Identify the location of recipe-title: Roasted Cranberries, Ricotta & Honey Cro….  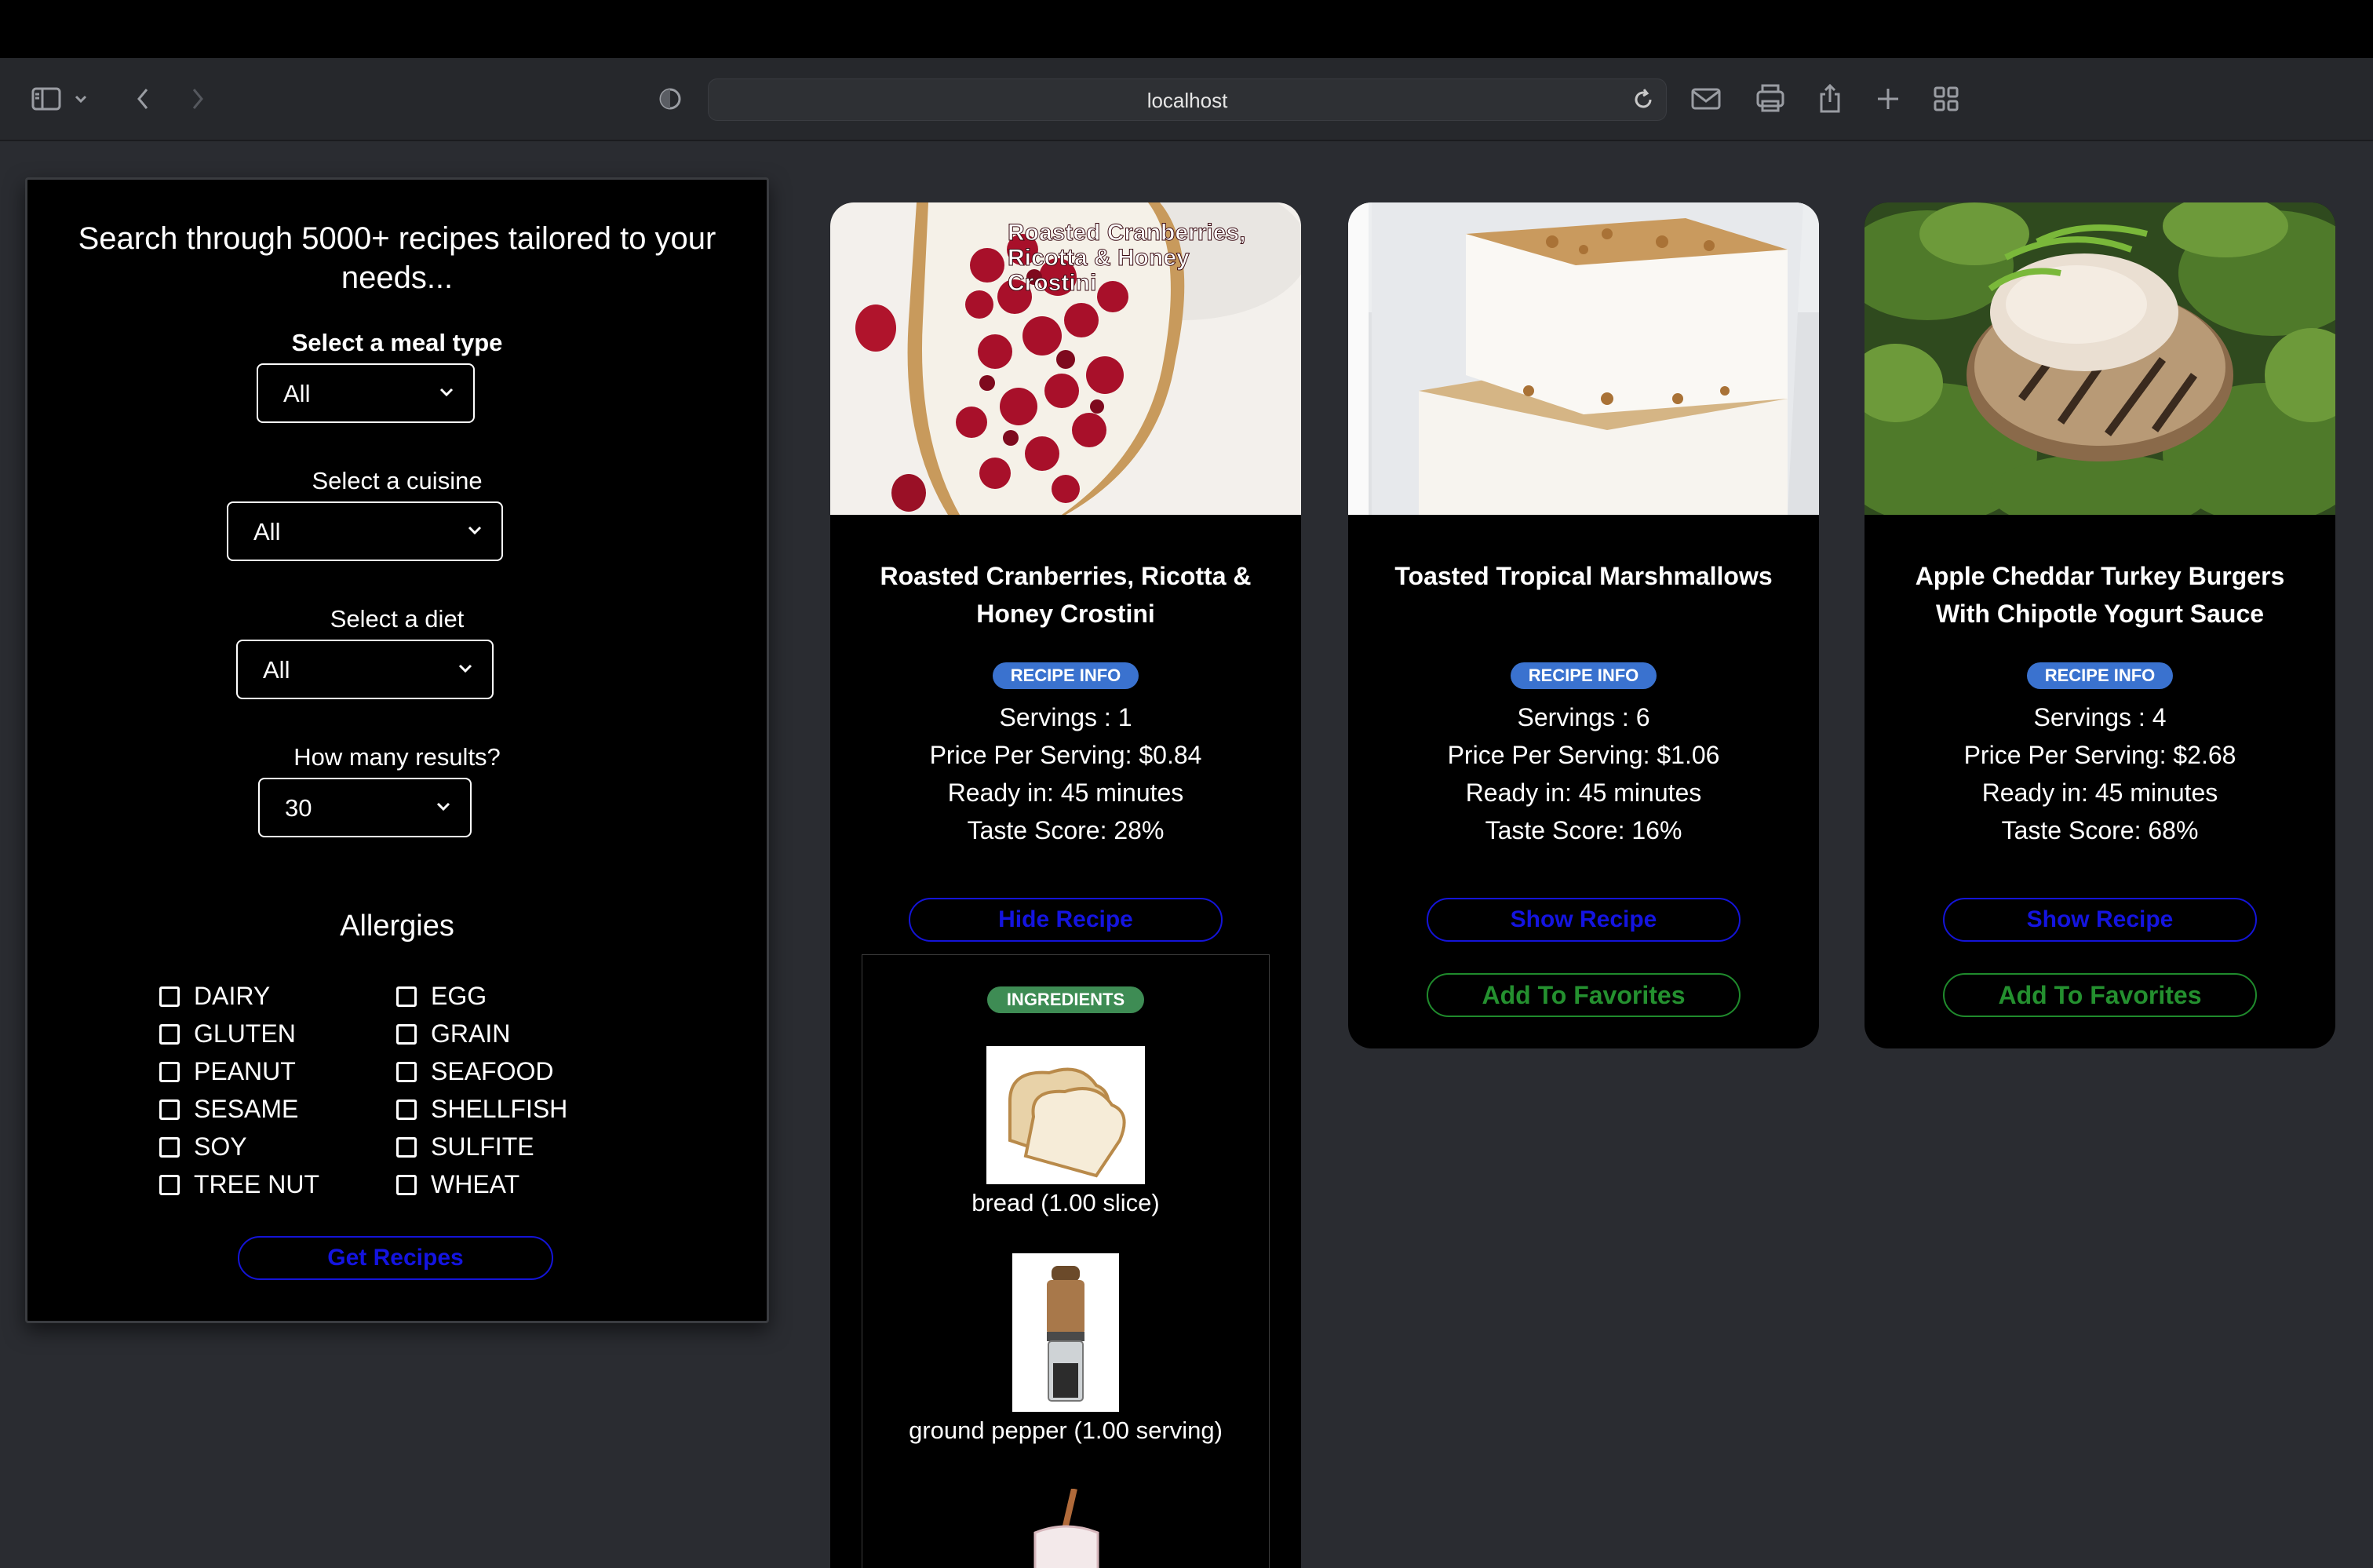
(1066, 595).